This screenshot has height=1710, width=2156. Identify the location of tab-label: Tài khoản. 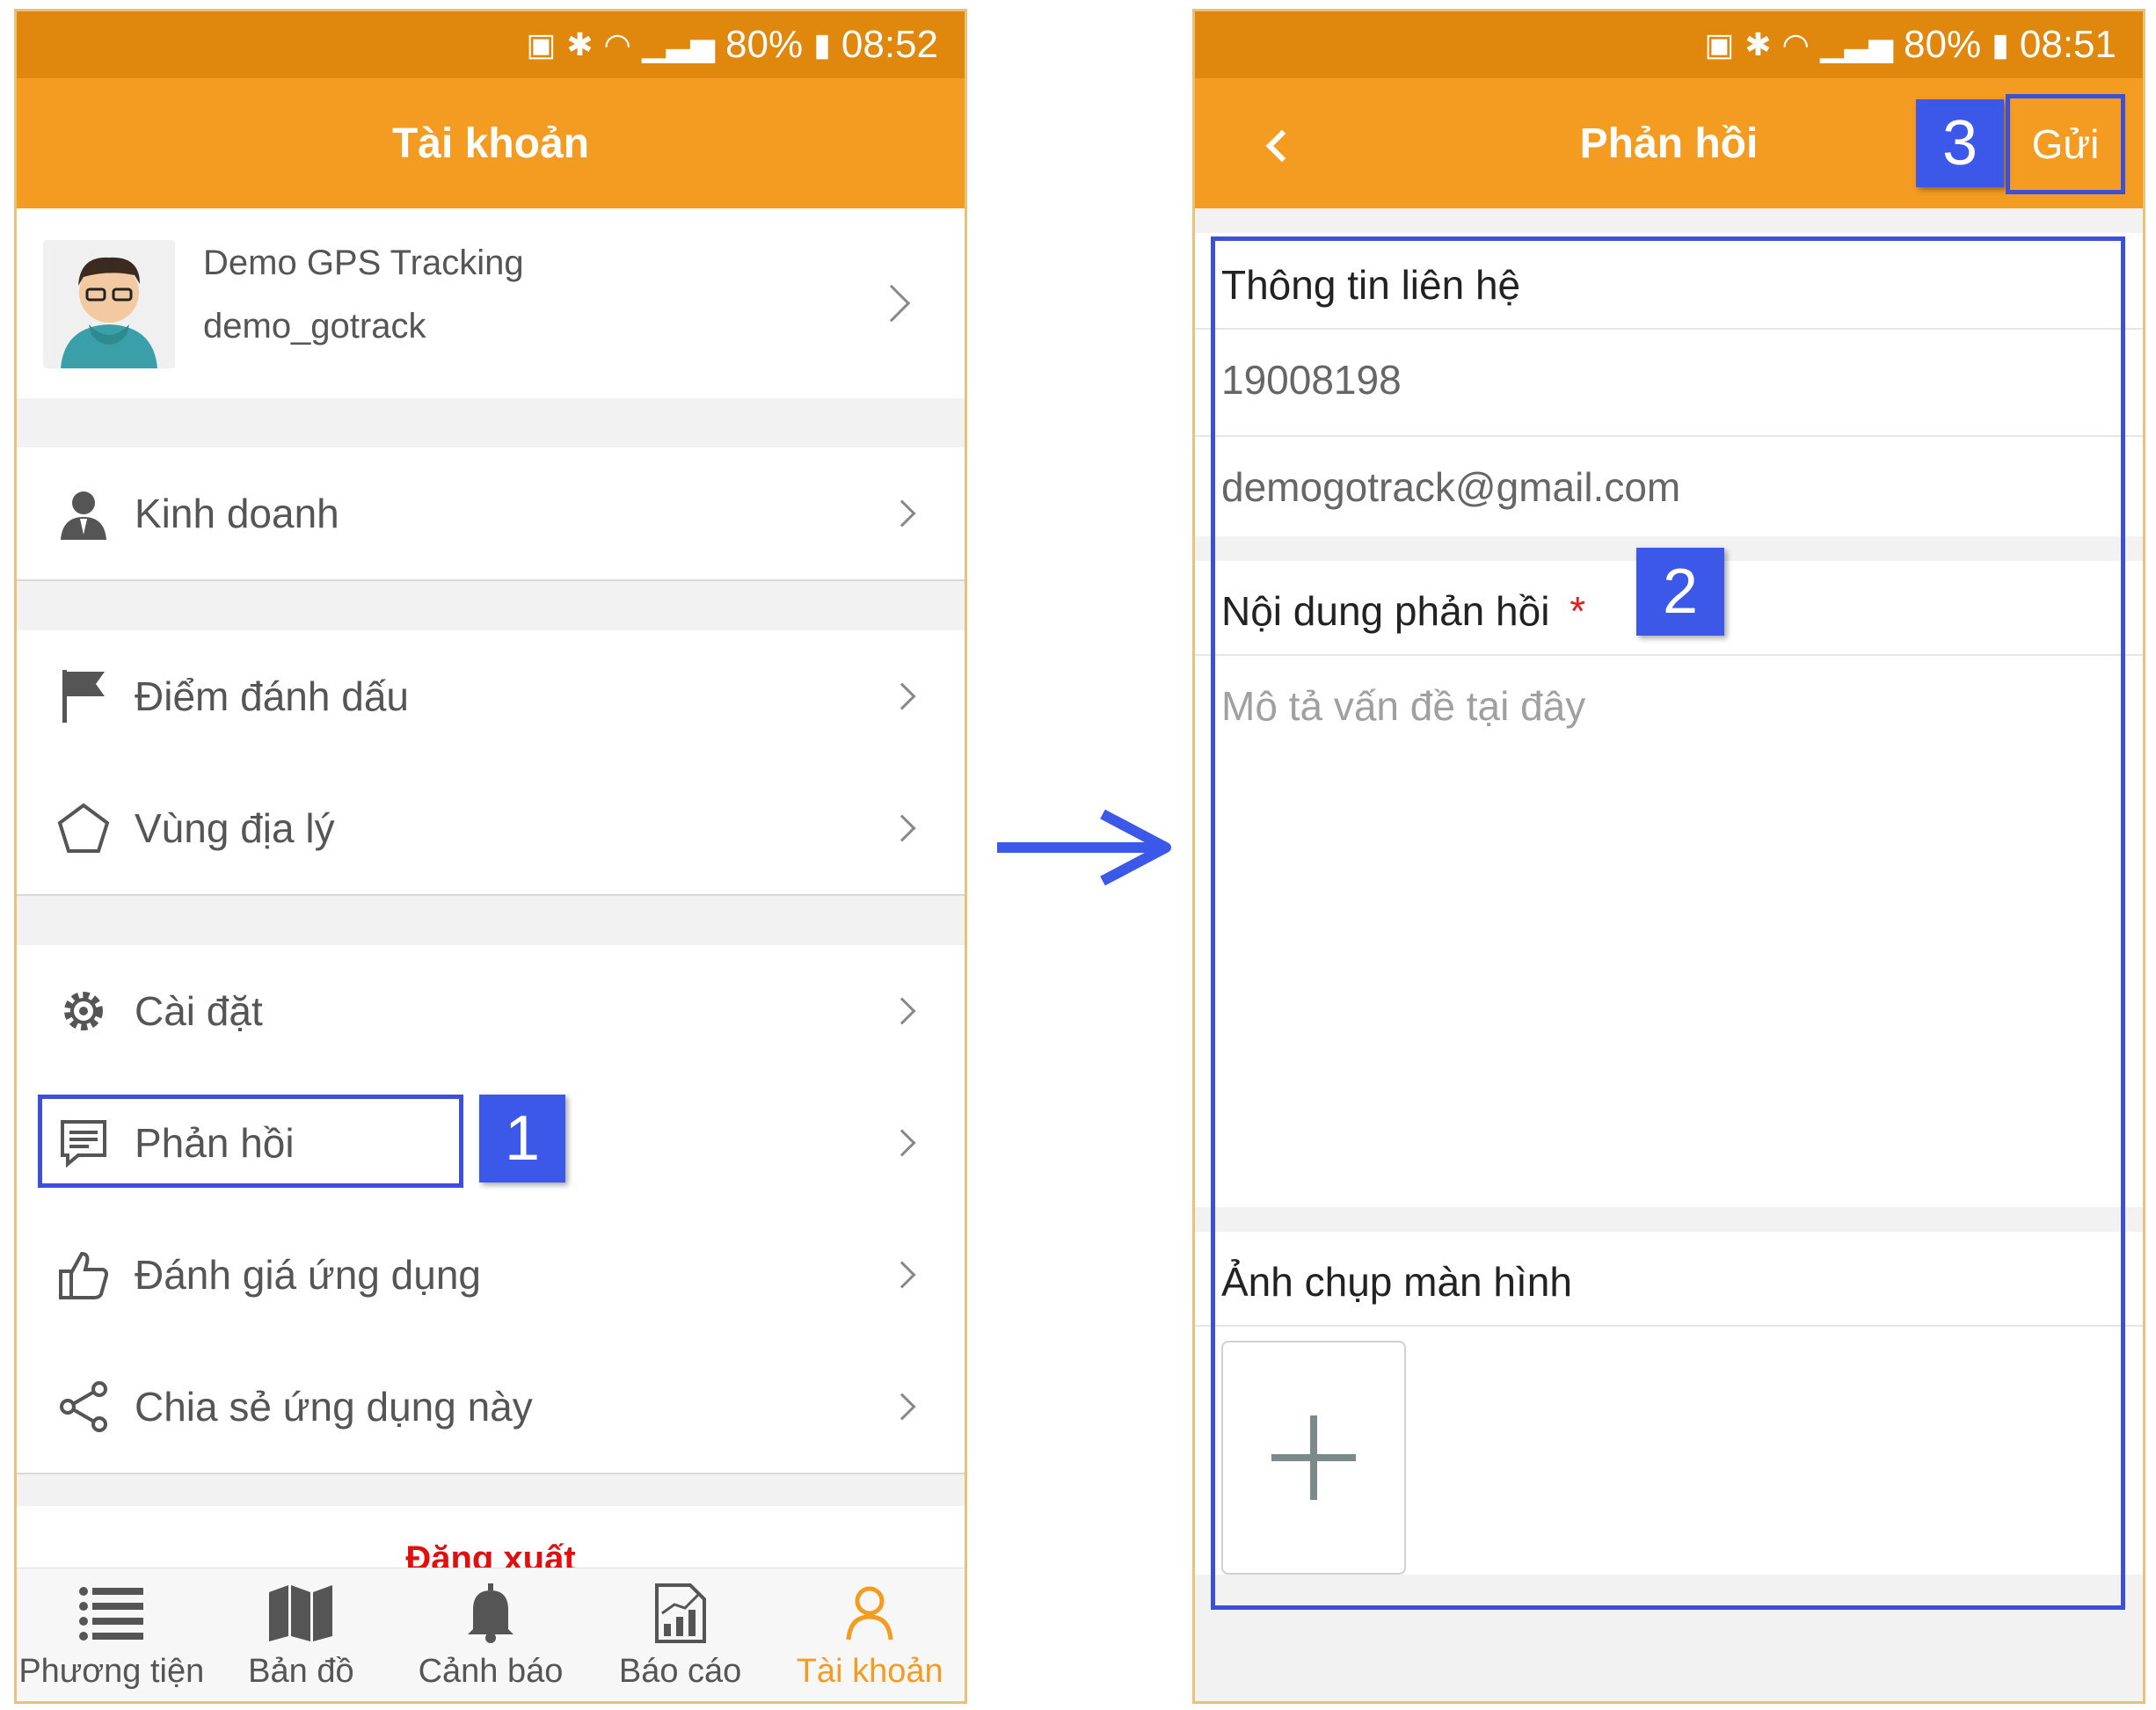
(869, 1671).